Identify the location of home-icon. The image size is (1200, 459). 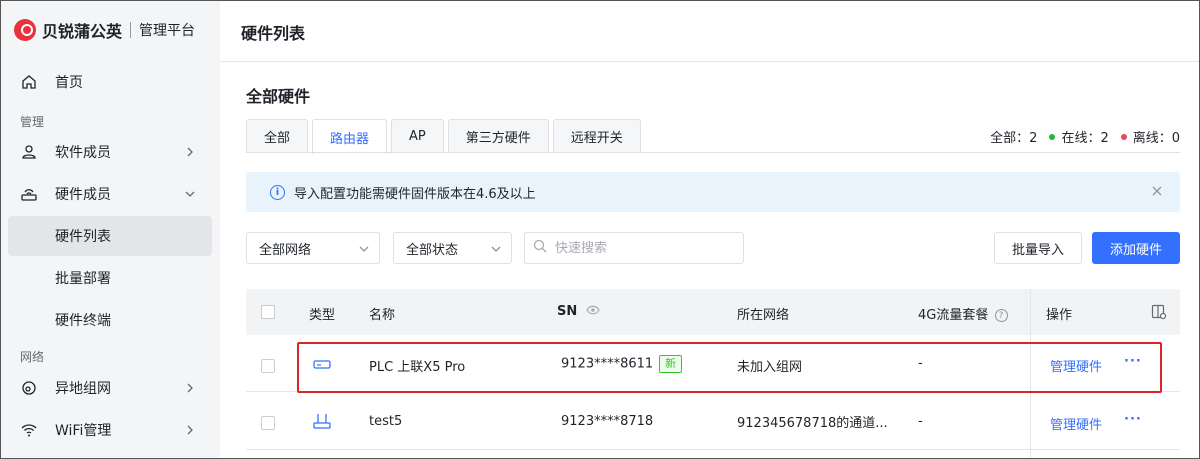
(29, 82).